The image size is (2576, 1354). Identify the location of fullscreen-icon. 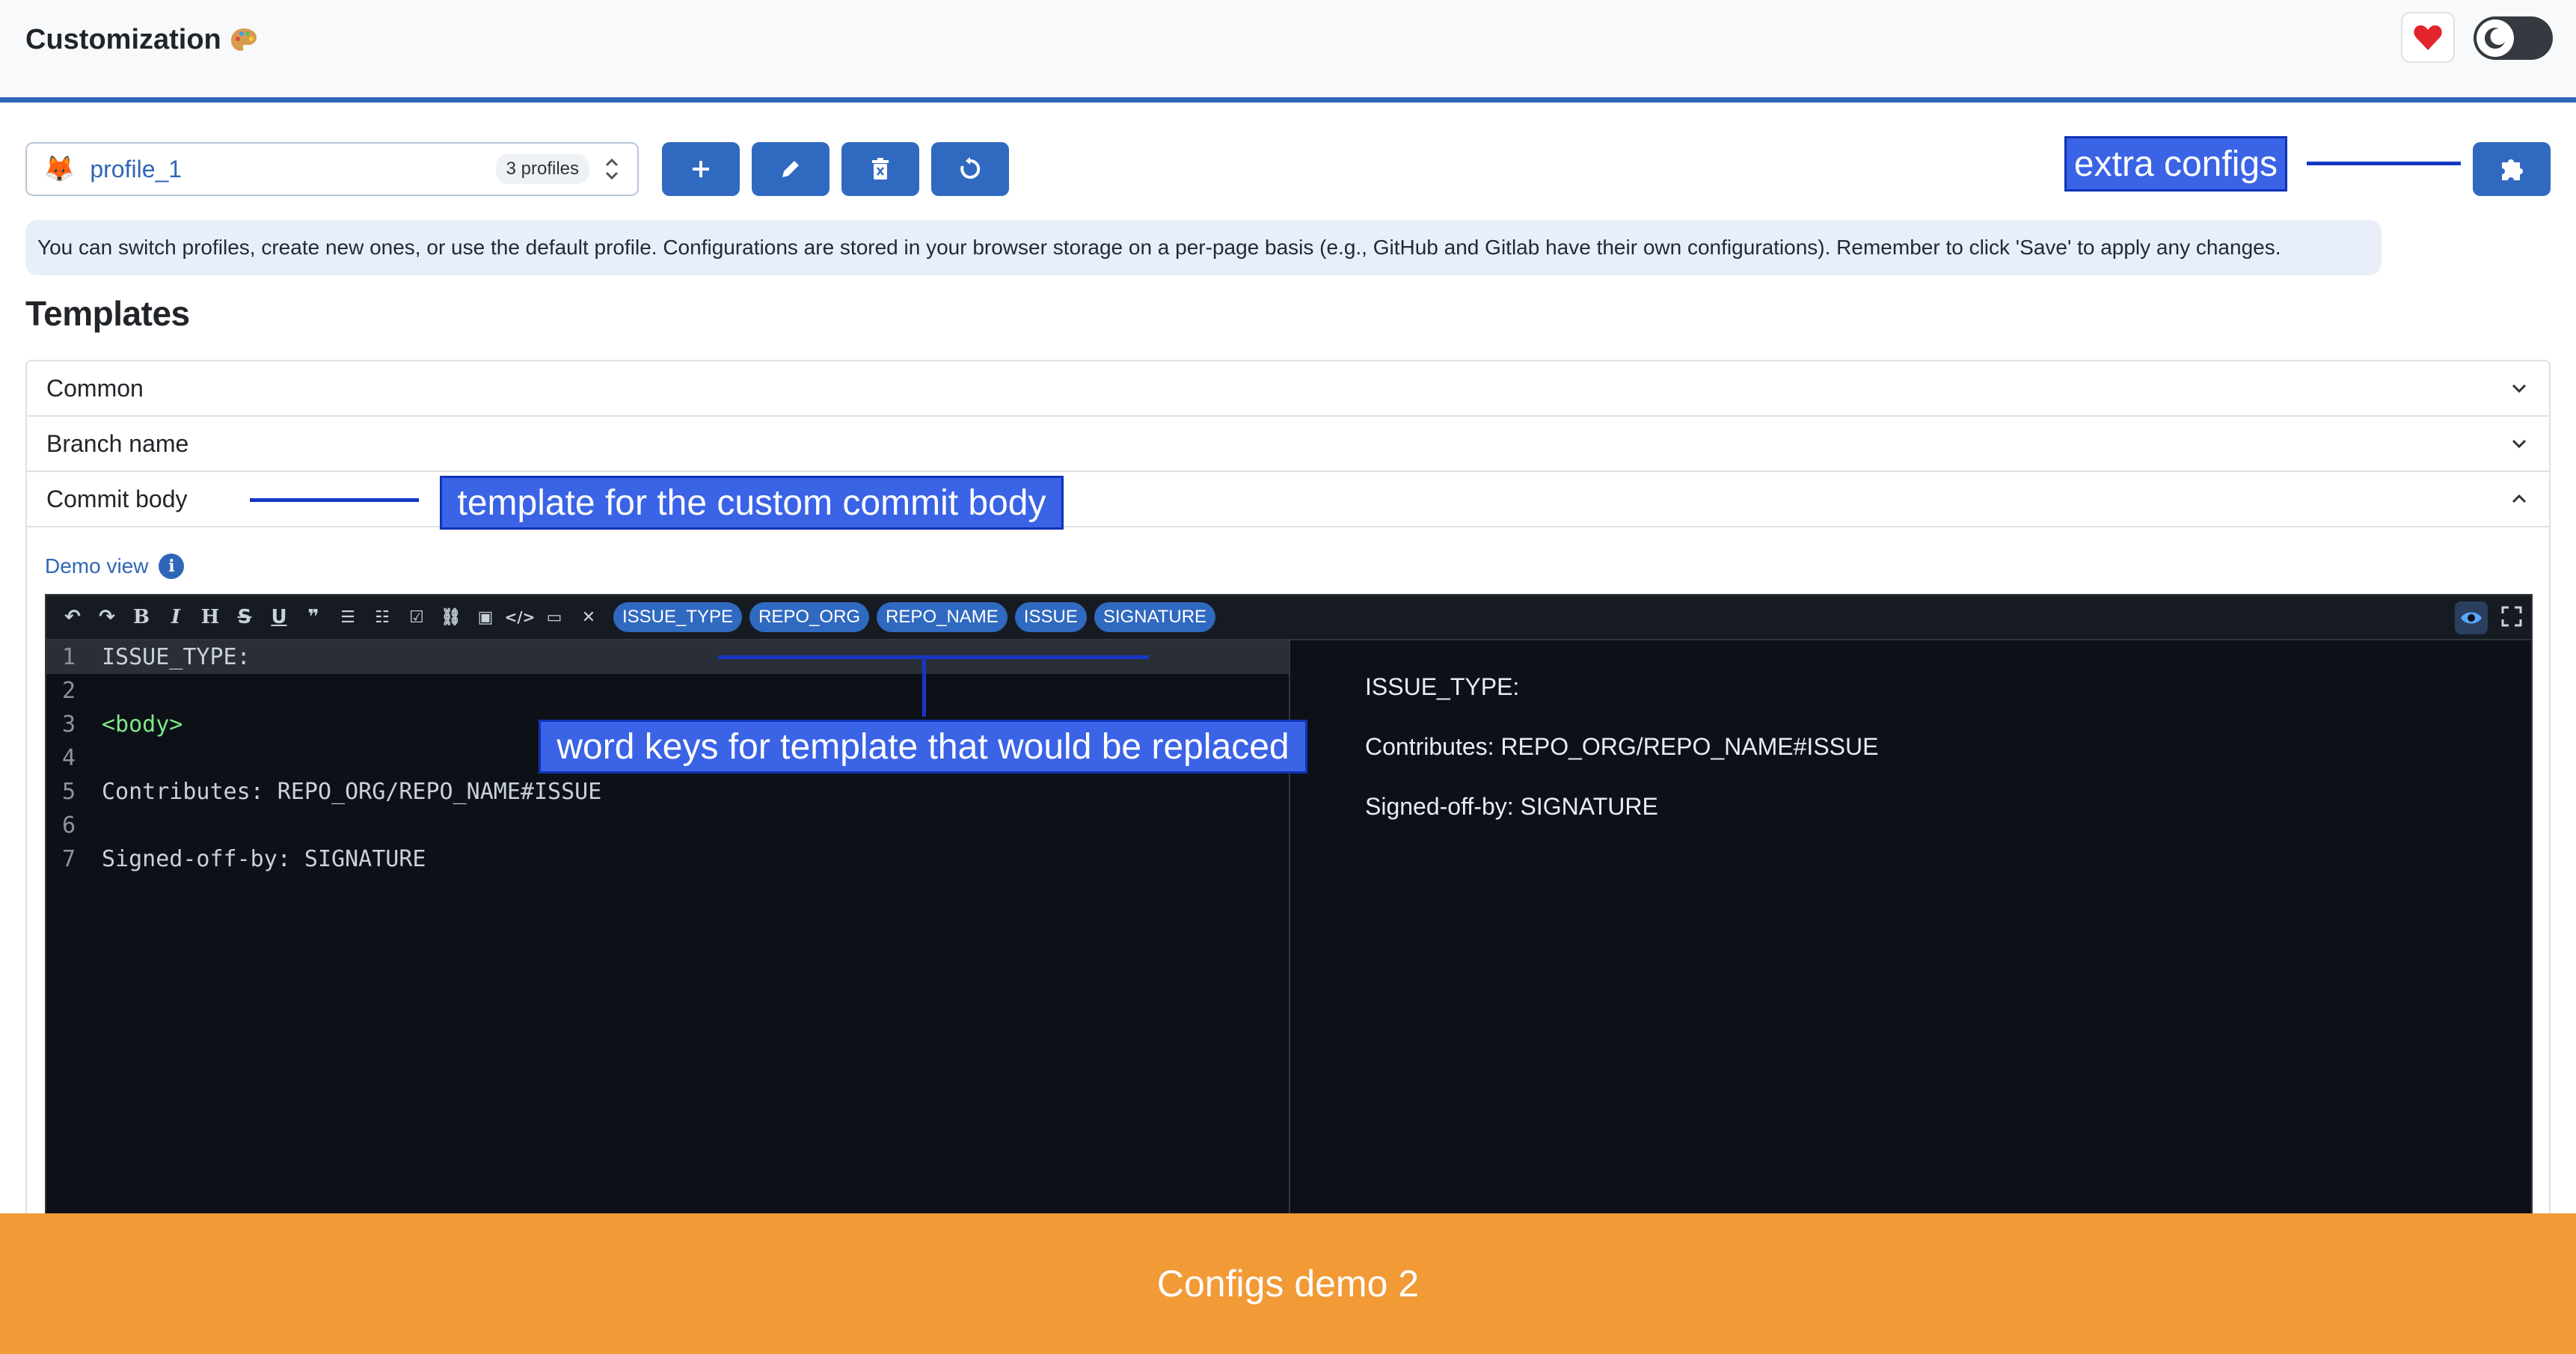
(2511, 618).